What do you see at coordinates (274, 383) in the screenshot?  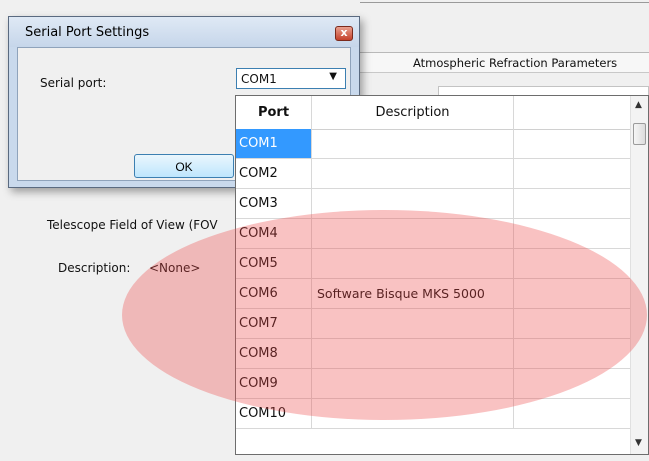 I see `port-cell: COM9` at bounding box center [274, 383].